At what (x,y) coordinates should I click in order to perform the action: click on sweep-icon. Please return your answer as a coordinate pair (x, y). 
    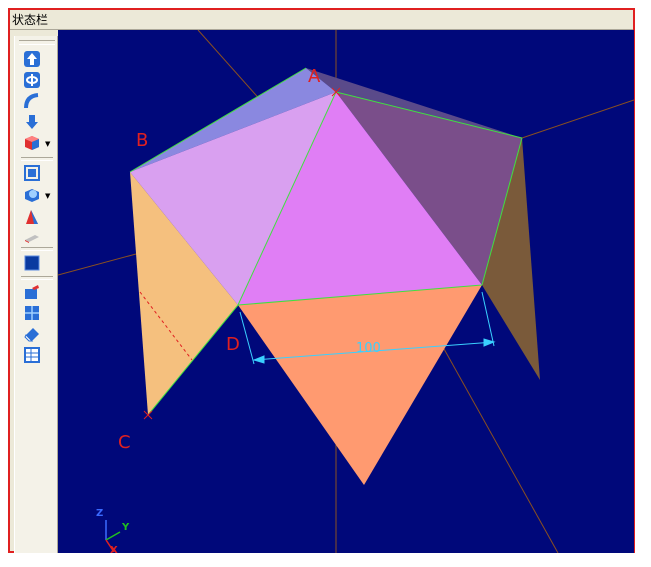
    Looking at the image, I should click on (32, 101).